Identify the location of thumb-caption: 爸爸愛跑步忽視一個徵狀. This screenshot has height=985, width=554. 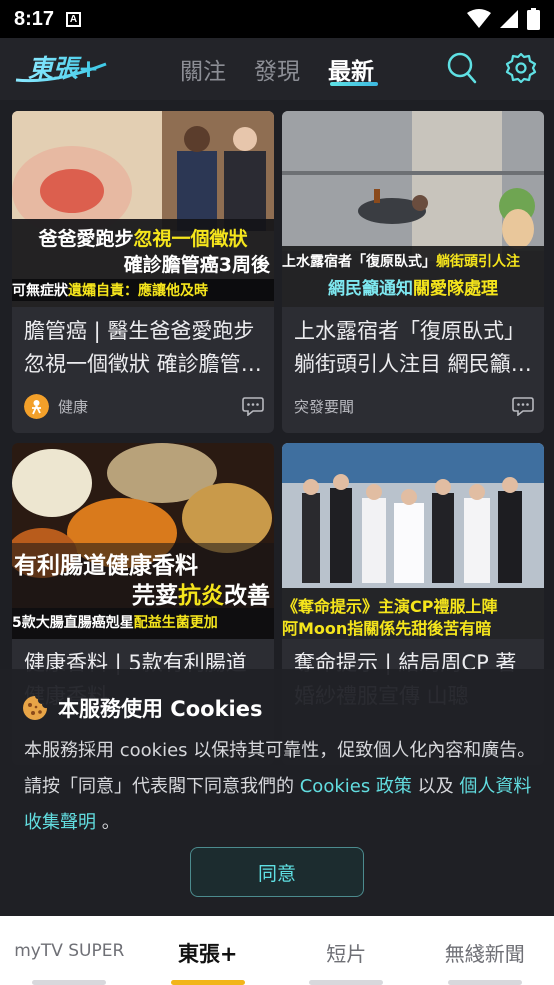
(143, 239).